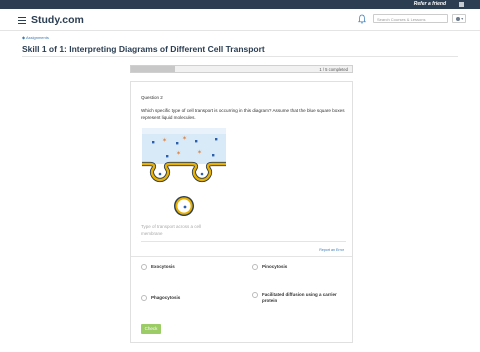  I want to click on cell-transport-diagram: ✶ ✶ ✶ ✶, so click(184, 172).